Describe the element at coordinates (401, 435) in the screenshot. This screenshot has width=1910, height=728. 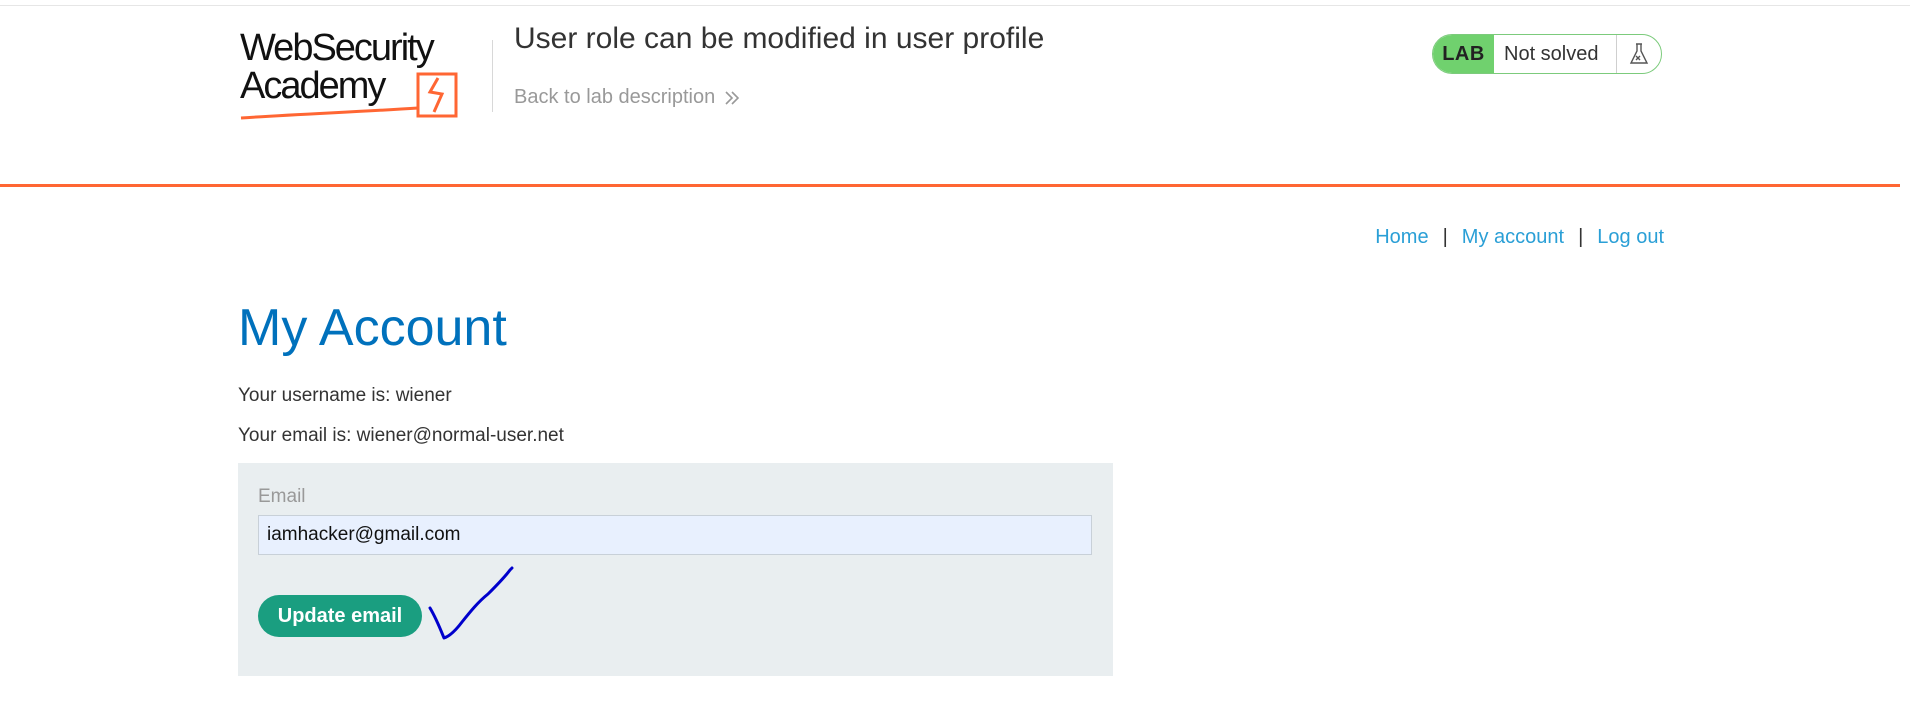
I see `email-info: Your email is: wiener@normal-user.net` at that location.